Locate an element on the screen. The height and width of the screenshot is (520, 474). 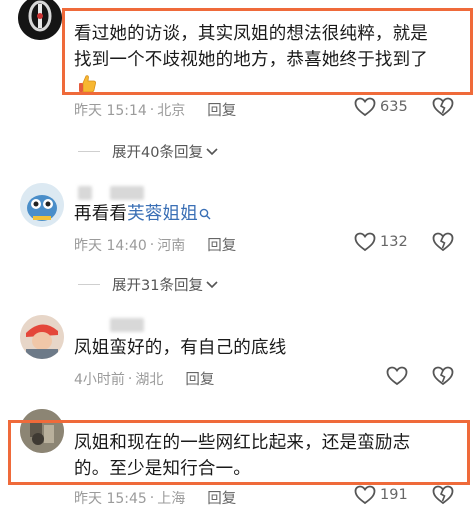
comment-time: 昨天 15:45 is located at coordinates (110, 498).